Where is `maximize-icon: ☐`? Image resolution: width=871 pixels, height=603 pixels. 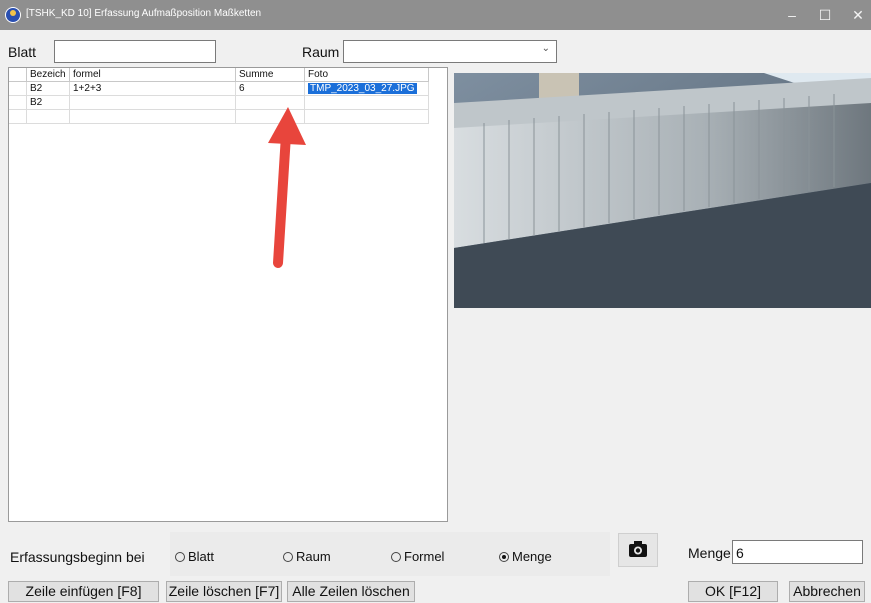 maximize-icon: ☐ is located at coordinates (825, 15).